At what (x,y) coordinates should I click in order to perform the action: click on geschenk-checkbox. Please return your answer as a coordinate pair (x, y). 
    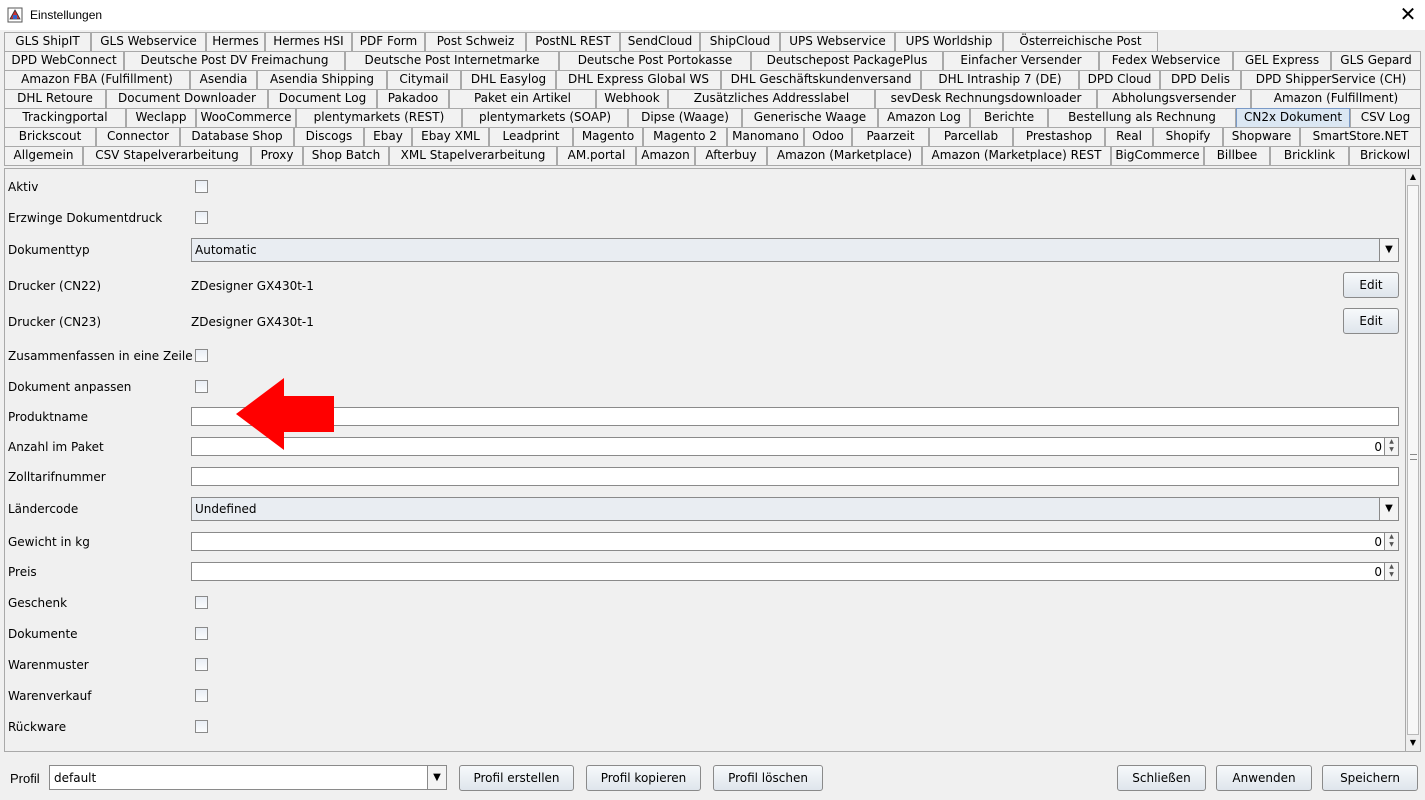
    Looking at the image, I should click on (201, 602).